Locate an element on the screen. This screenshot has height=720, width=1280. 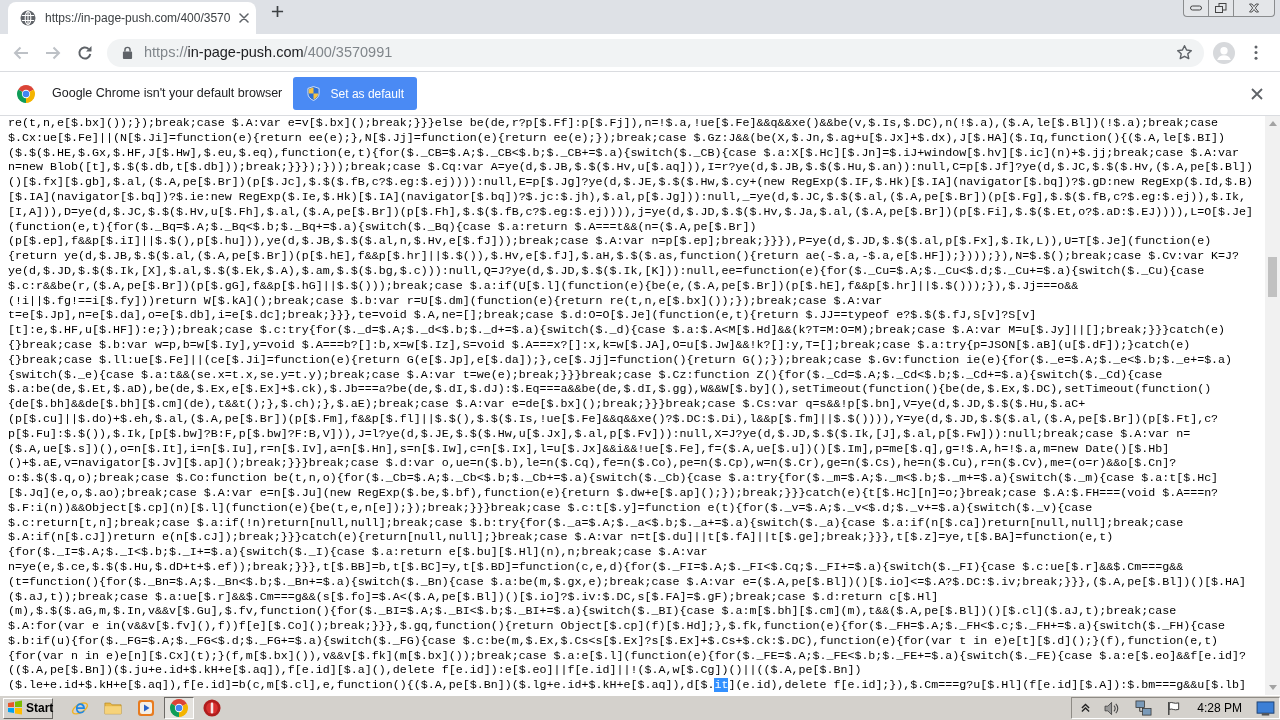
chevron-up-icon is located at coordinates (1086, 708).